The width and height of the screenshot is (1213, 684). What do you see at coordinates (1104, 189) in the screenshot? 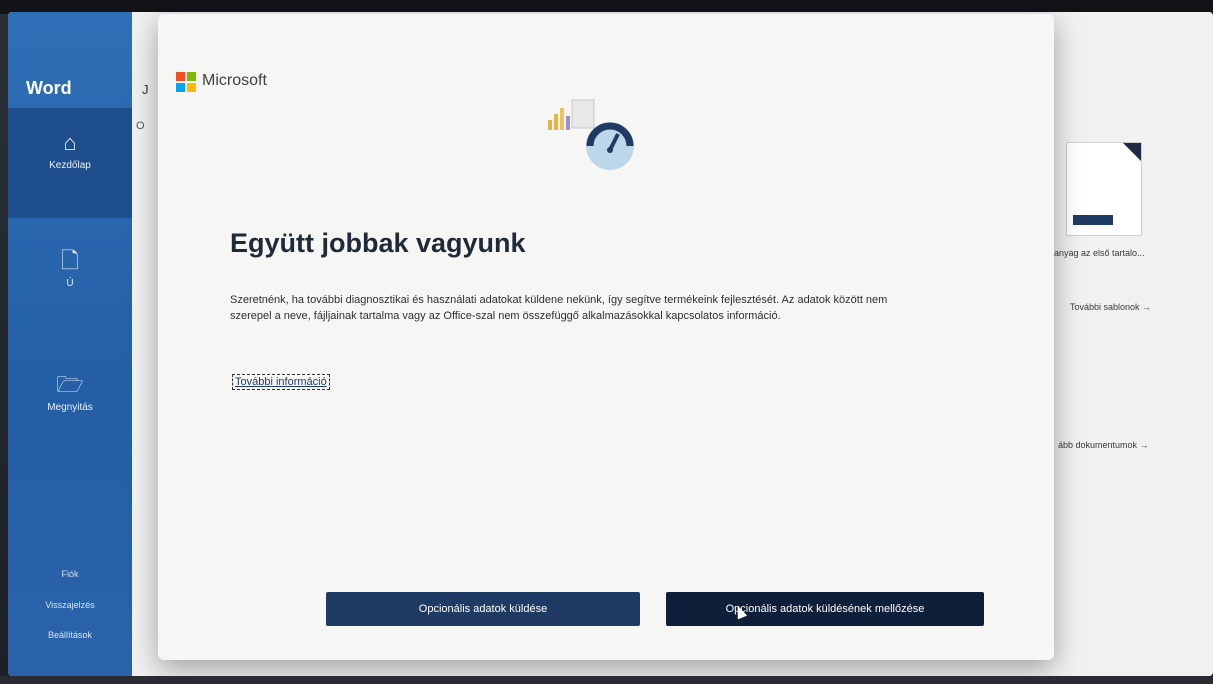
I see `template-card` at bounding box center [1104, 189].